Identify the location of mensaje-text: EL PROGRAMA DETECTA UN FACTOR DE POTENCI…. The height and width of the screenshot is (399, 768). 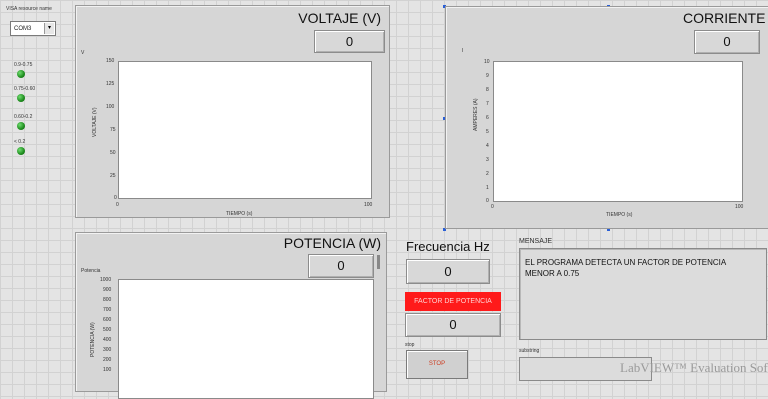
(625, 268).